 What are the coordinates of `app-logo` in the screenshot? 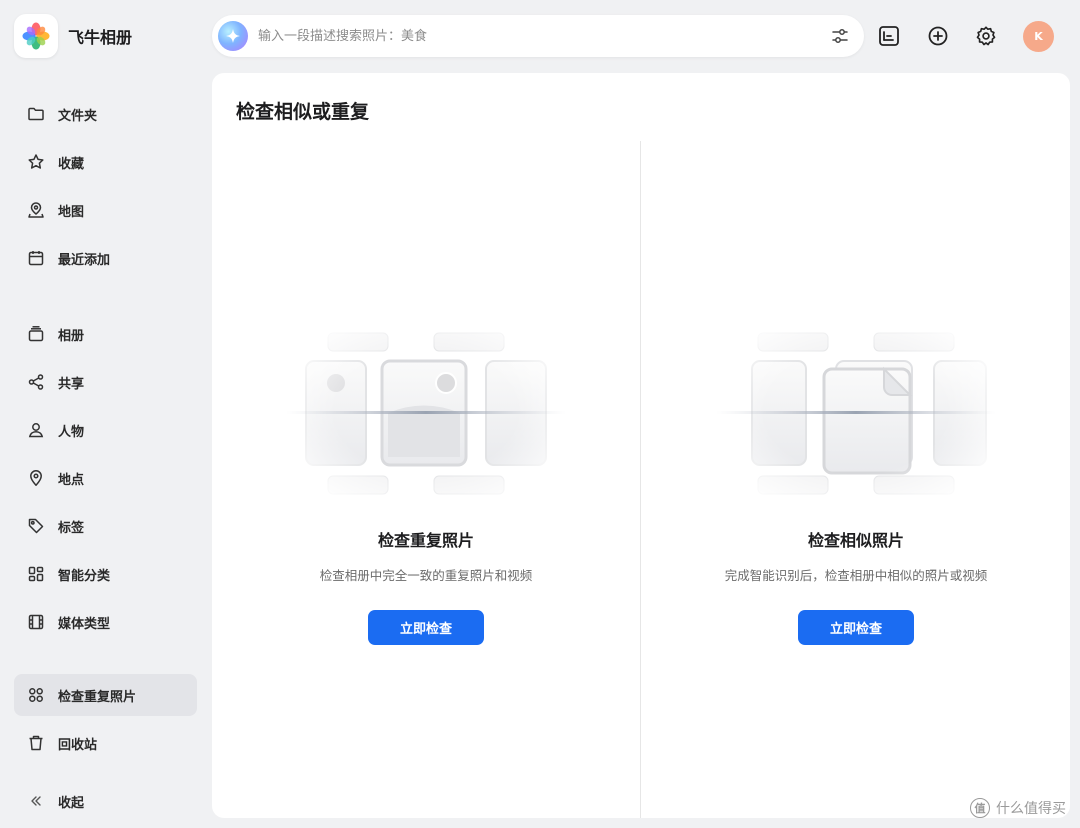 It's located at (36, 36).